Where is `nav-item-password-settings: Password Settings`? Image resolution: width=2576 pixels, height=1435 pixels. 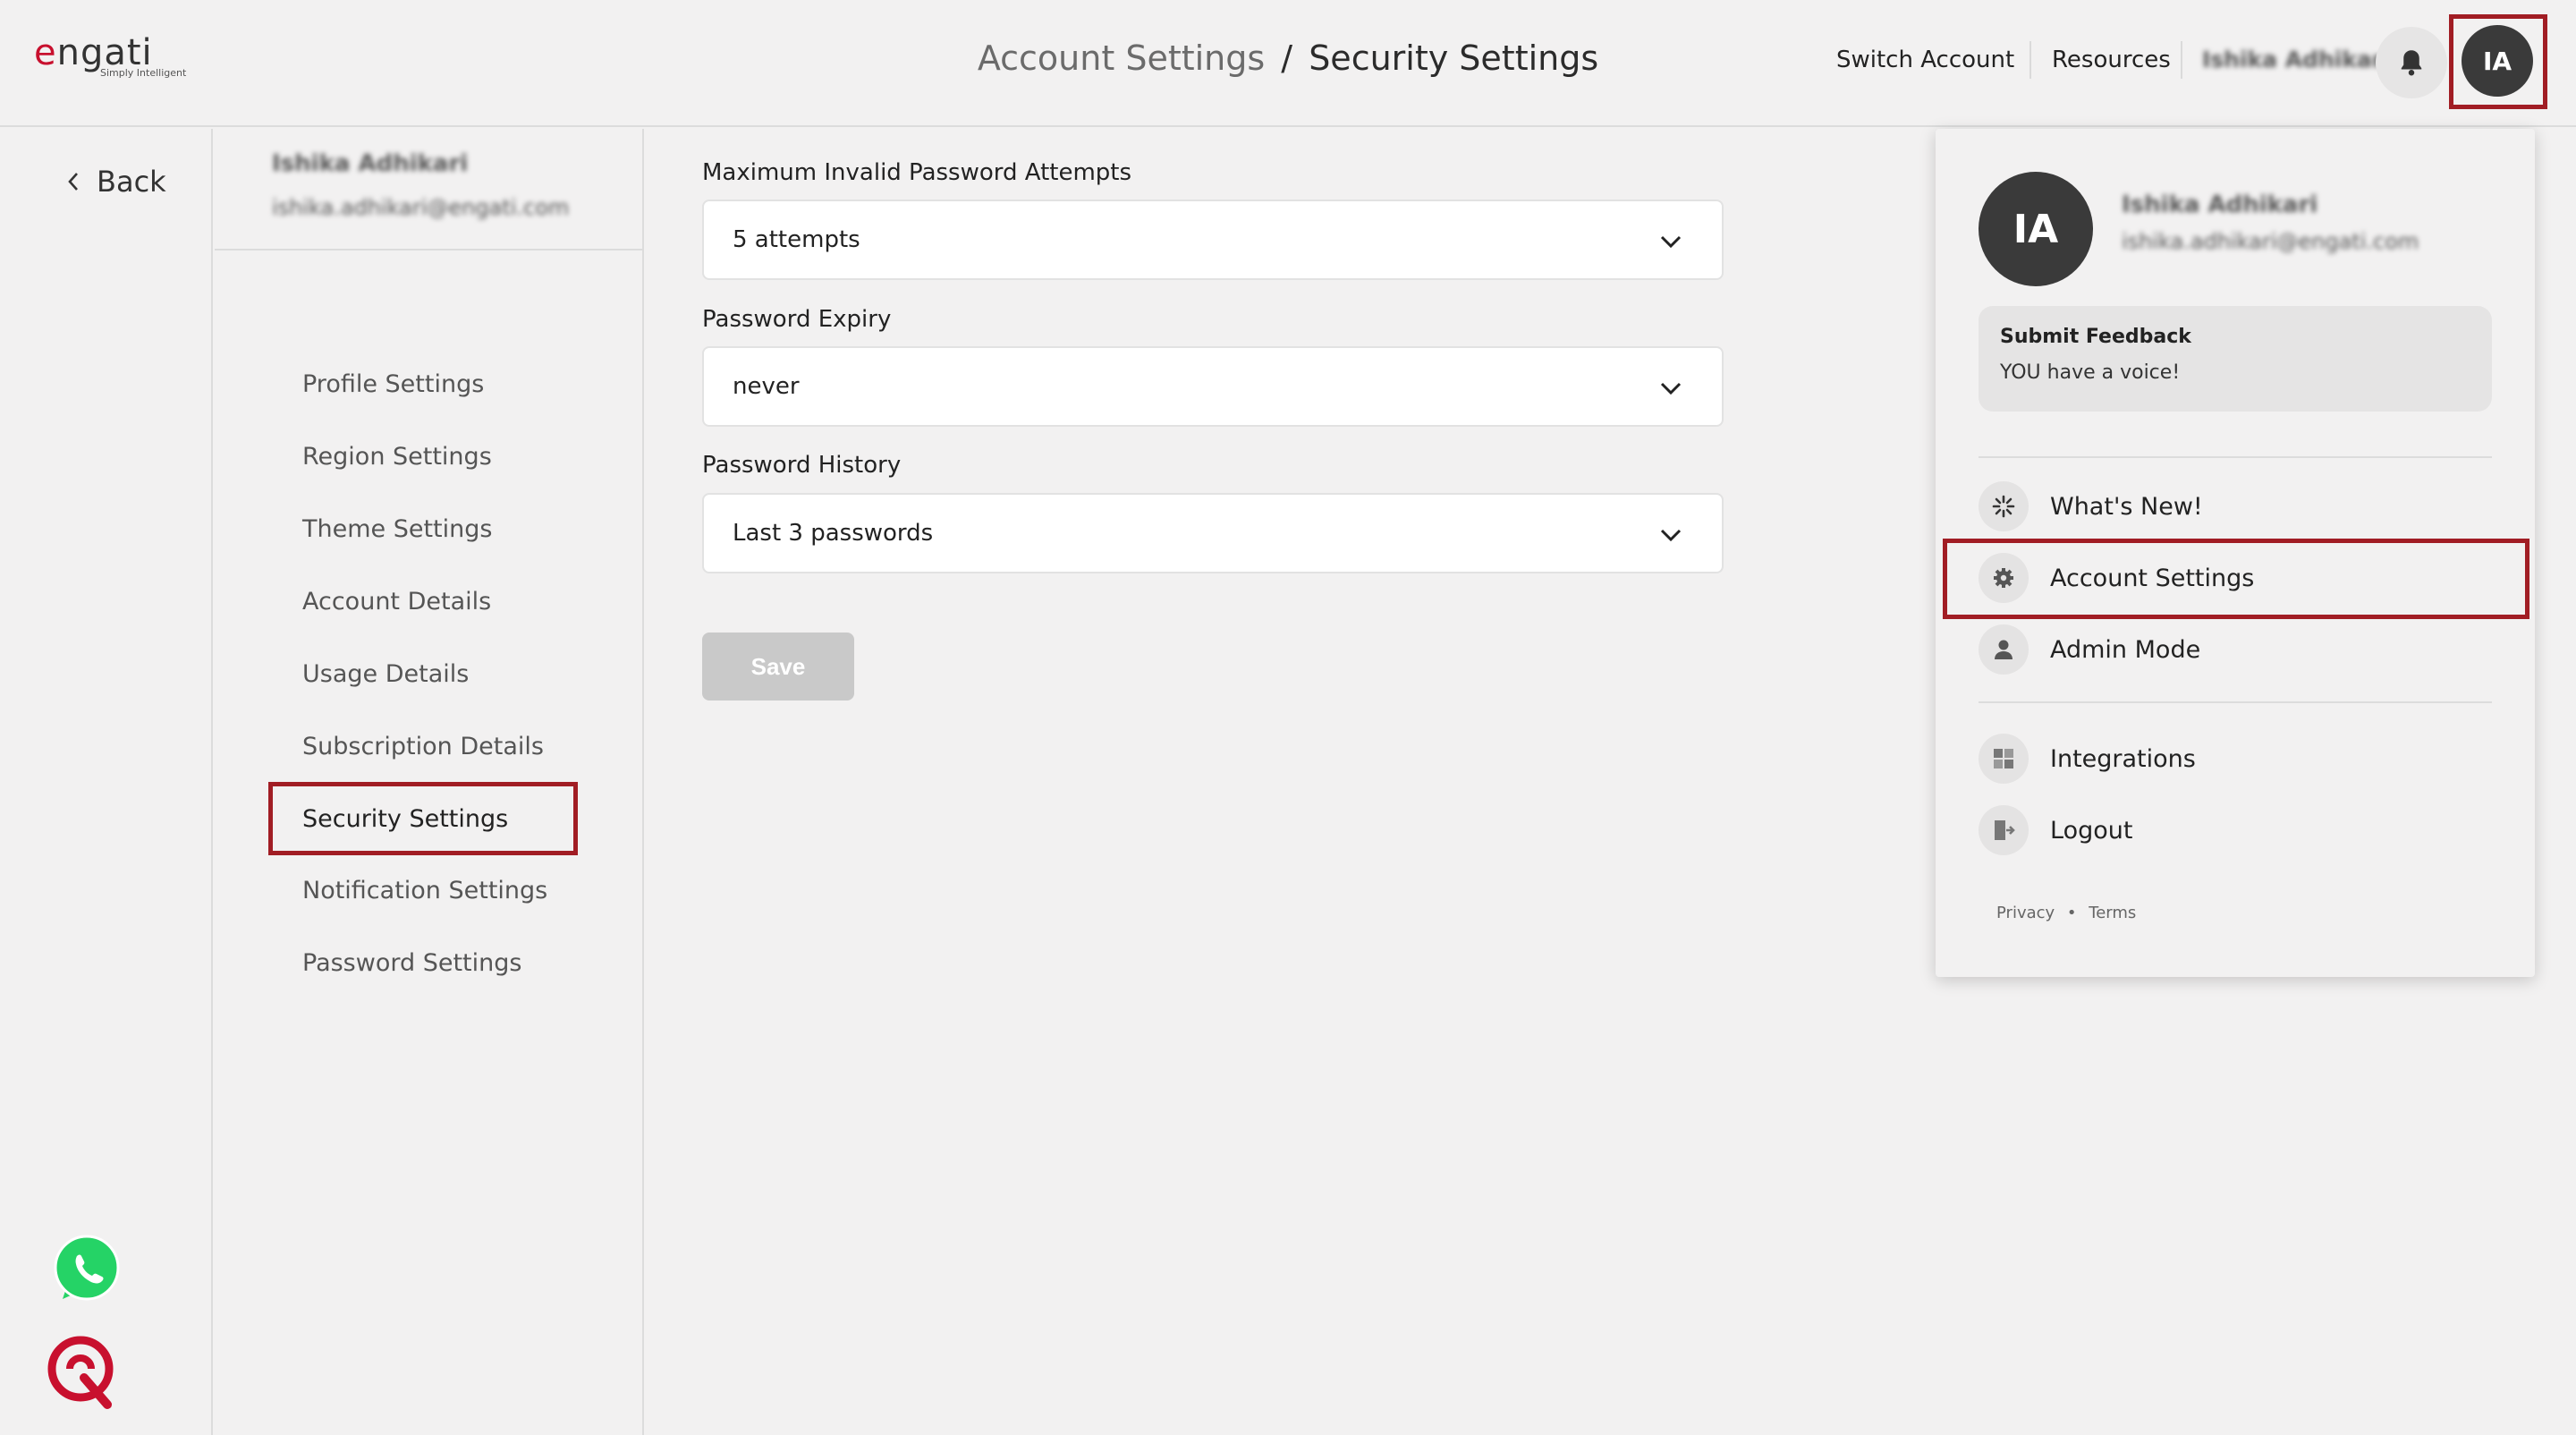 nav-item-password-settings: Password Settings is located at coordinates (411, 963).